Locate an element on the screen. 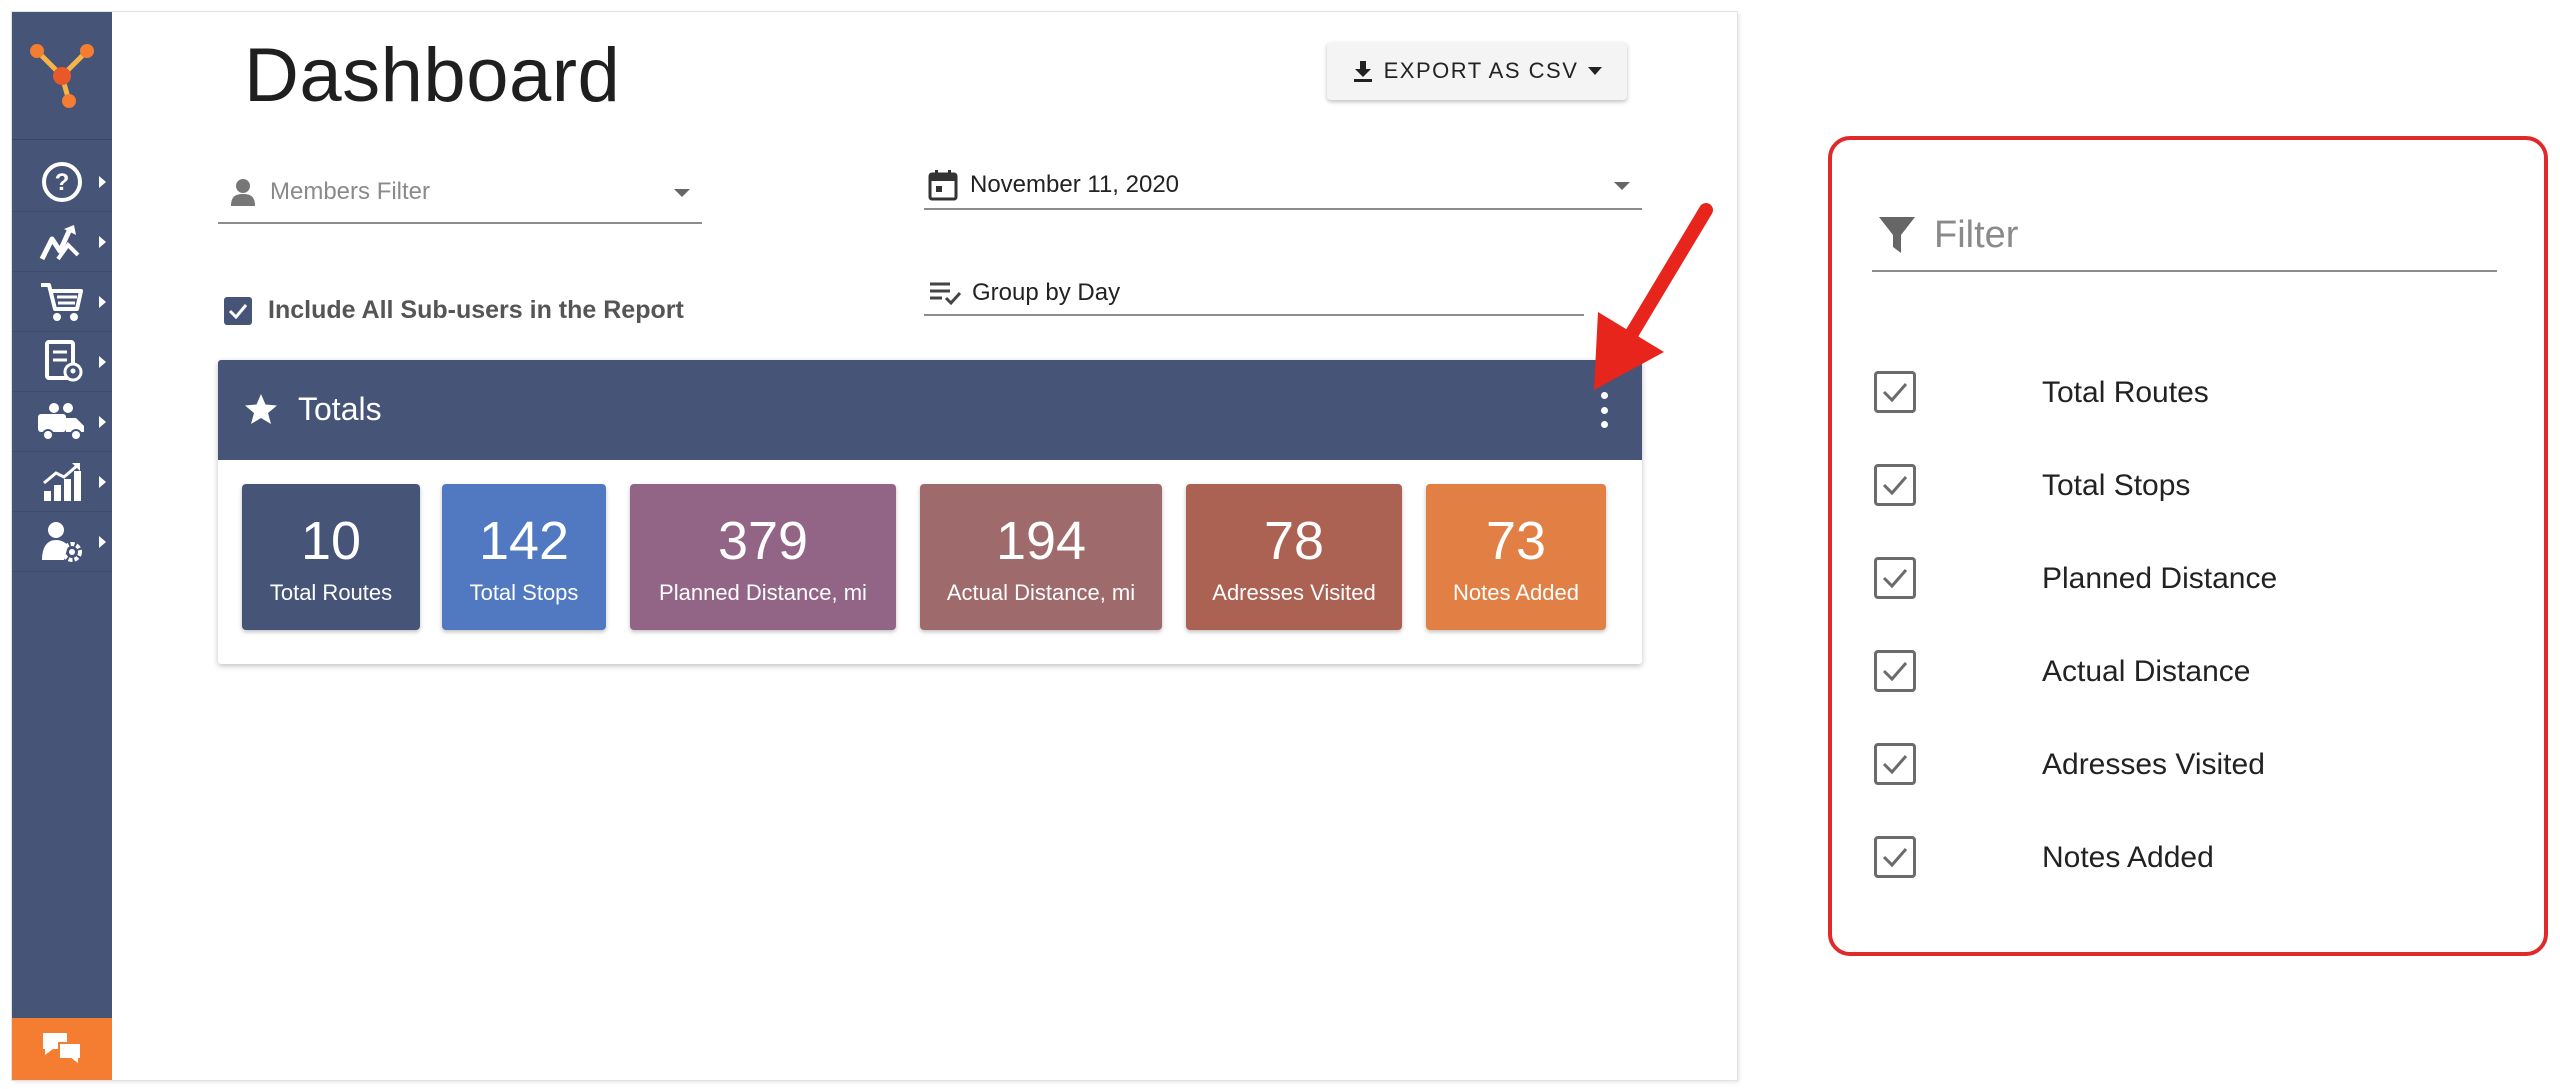 Image resolution: width=2560 pixels, height=1089 pixels. cart-icon is located at coordinates (62, 301).